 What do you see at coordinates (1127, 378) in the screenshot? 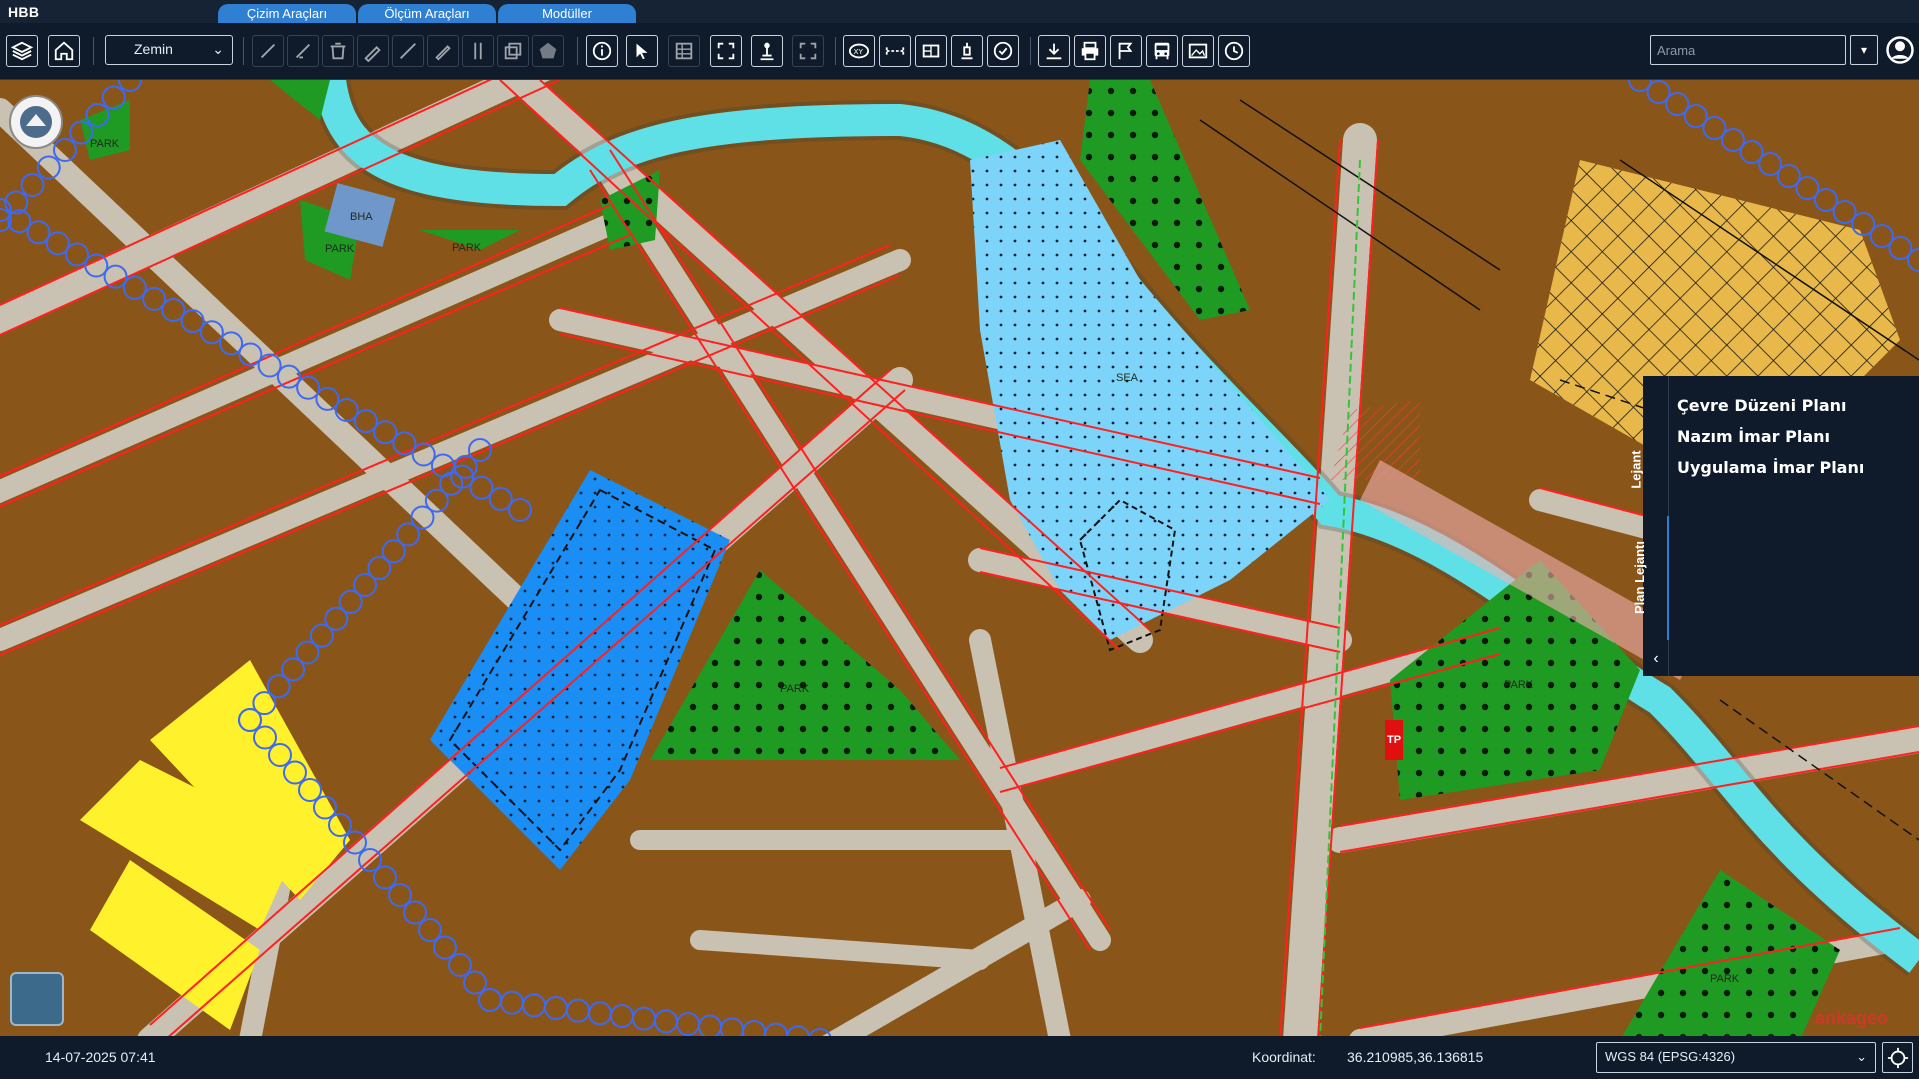
I see `map-label-sea: SEA` at bounding box center [1127, 378].